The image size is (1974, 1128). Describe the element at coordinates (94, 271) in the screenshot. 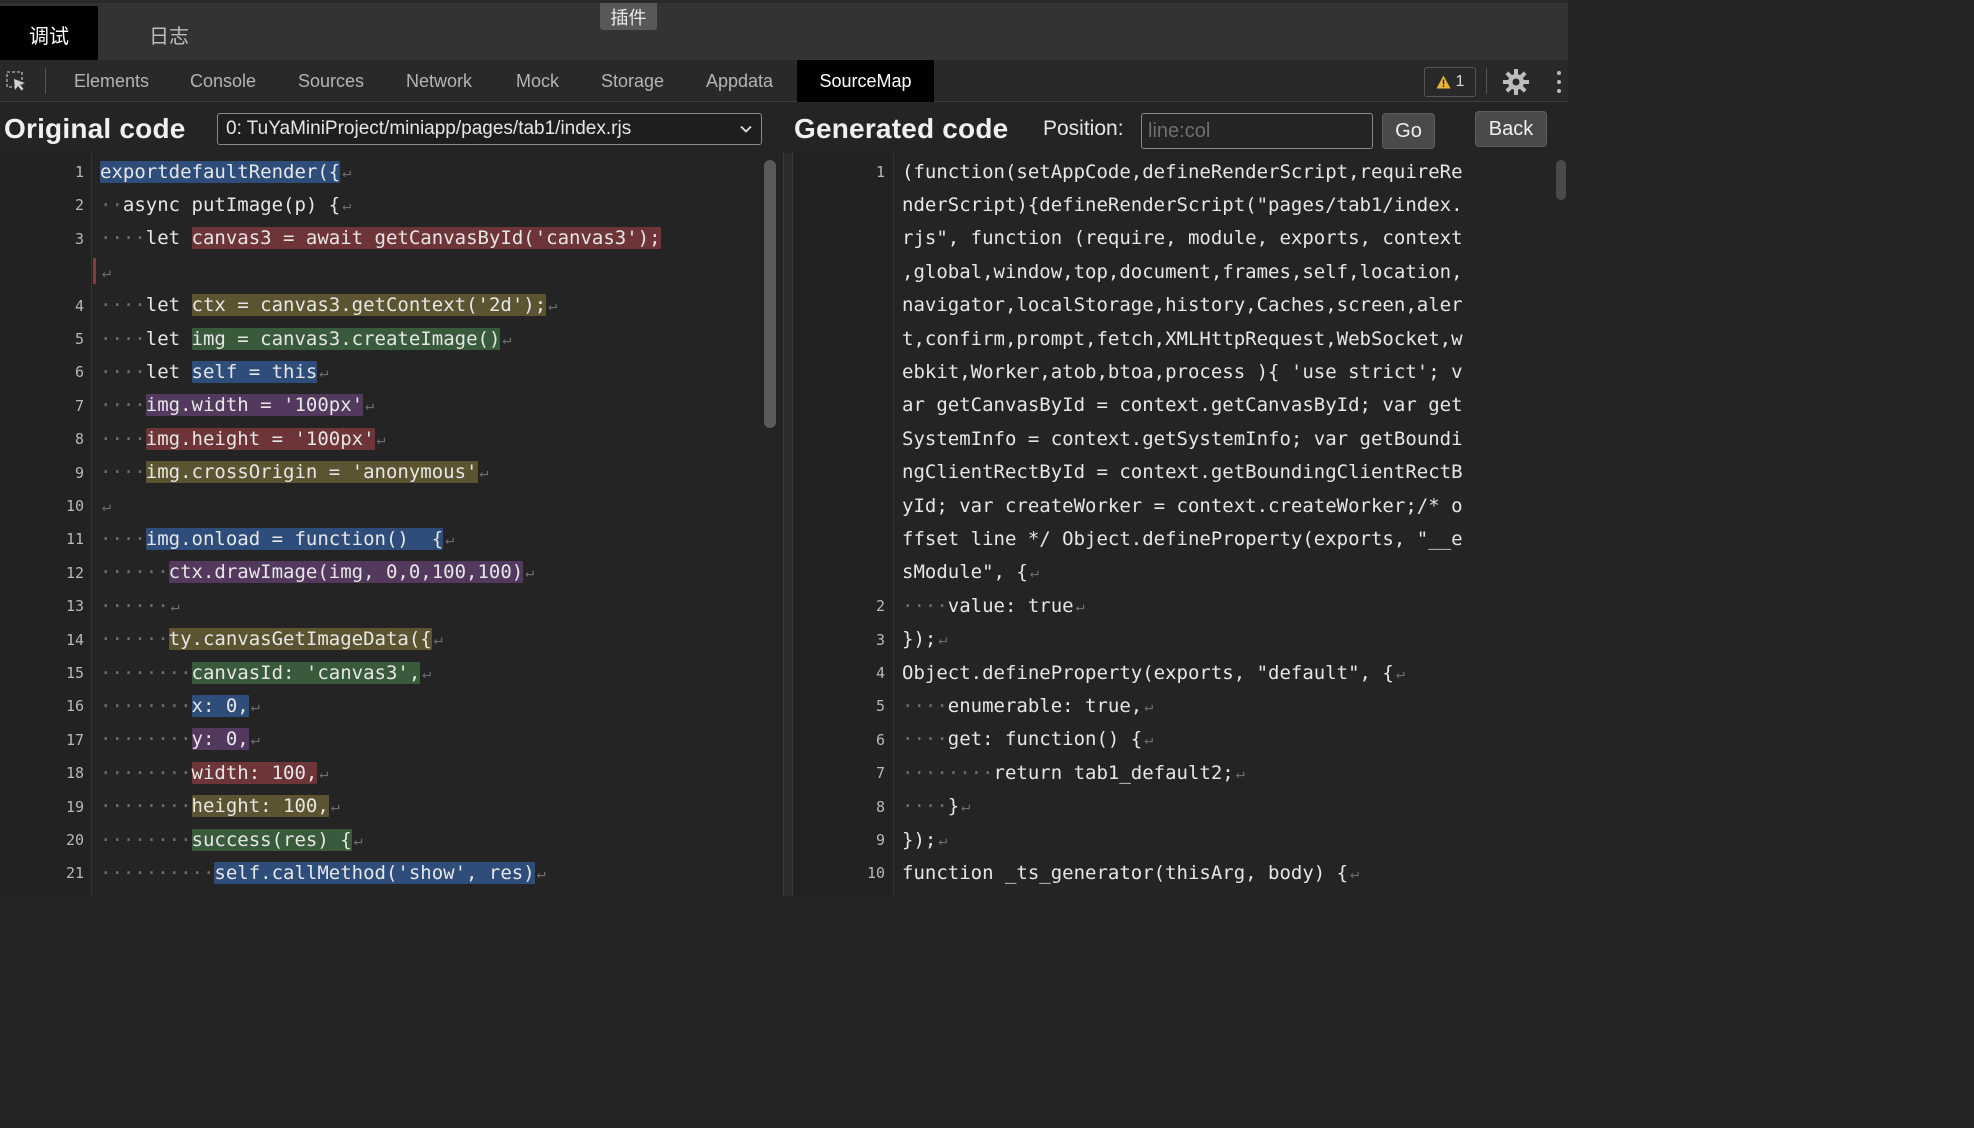

I see `wrap-indicator` at that location.